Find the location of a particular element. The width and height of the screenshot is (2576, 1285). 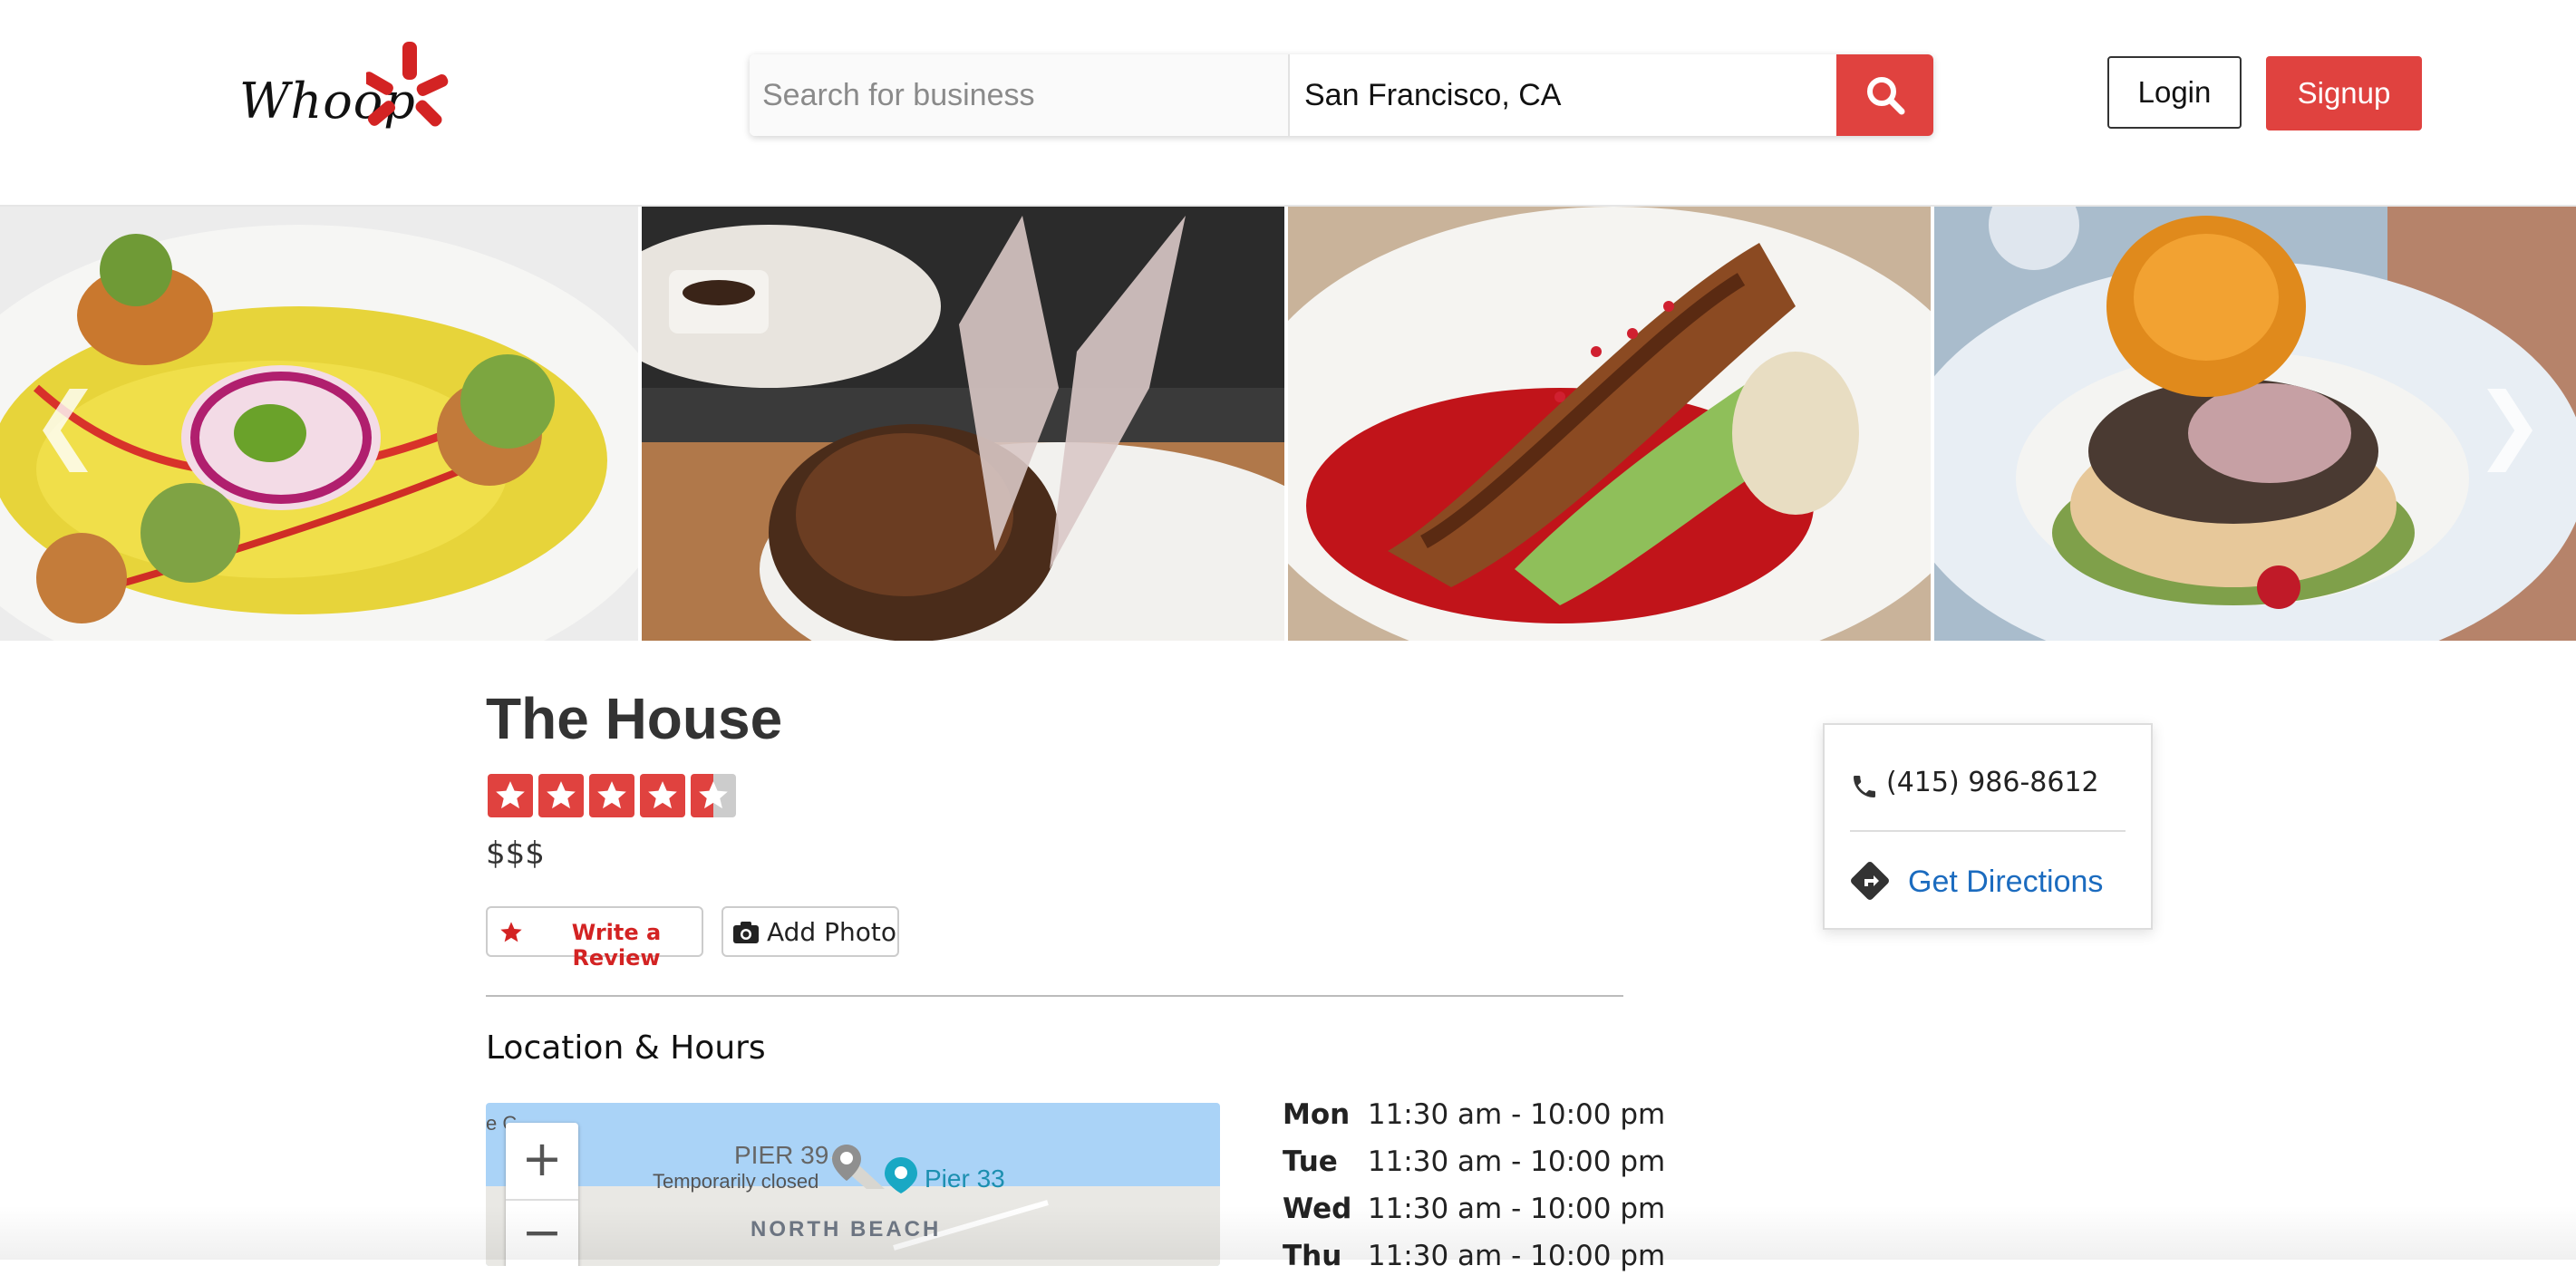

hours-row: Mon 11:30 am - 10:00 pm is located at coordinates (1474, 1121).